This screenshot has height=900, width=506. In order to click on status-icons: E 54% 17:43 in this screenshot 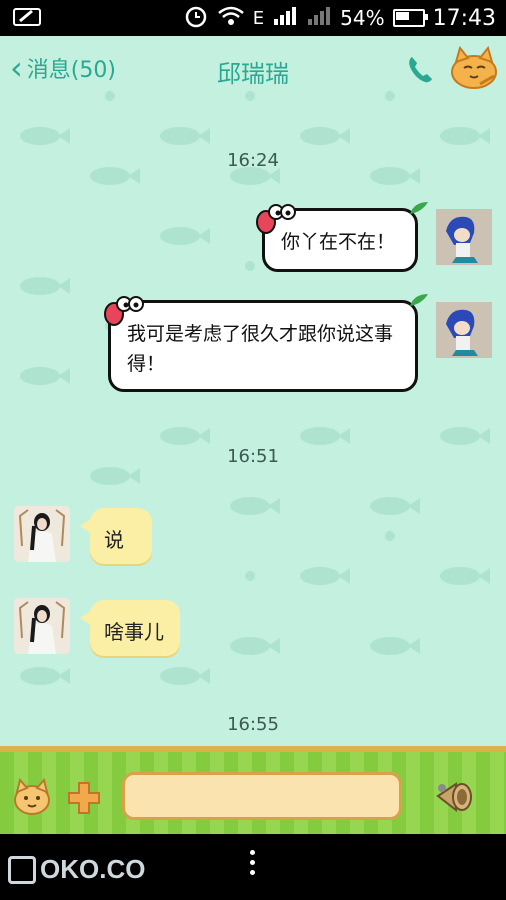, I will do `click(339, 18)`.